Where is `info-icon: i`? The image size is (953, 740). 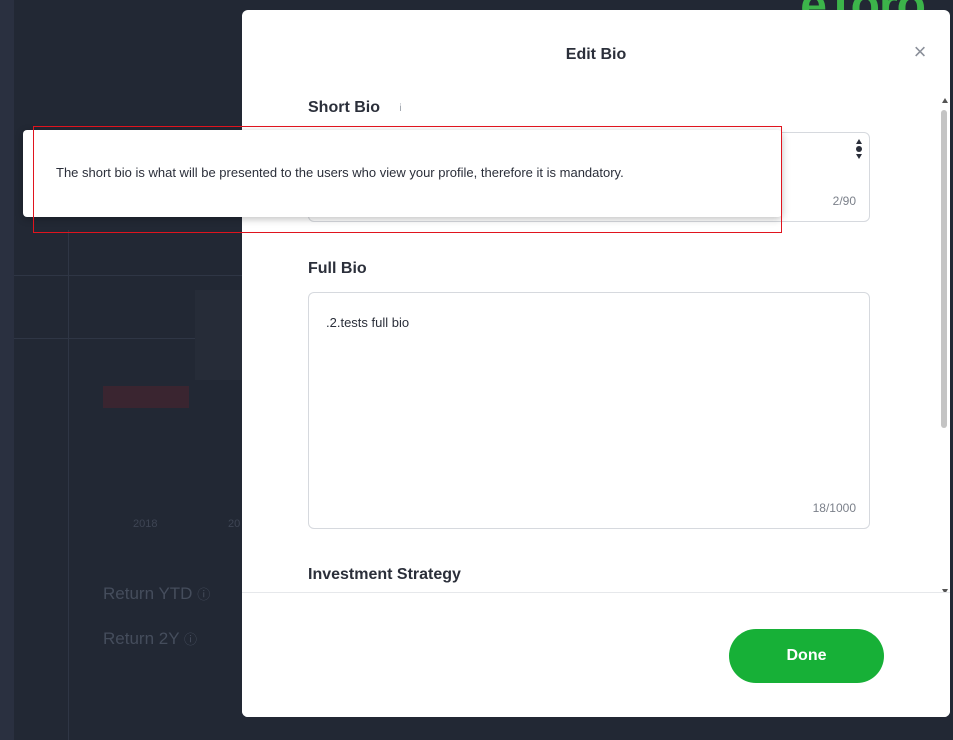 info-icon: i is located at coordinates (400, 109).